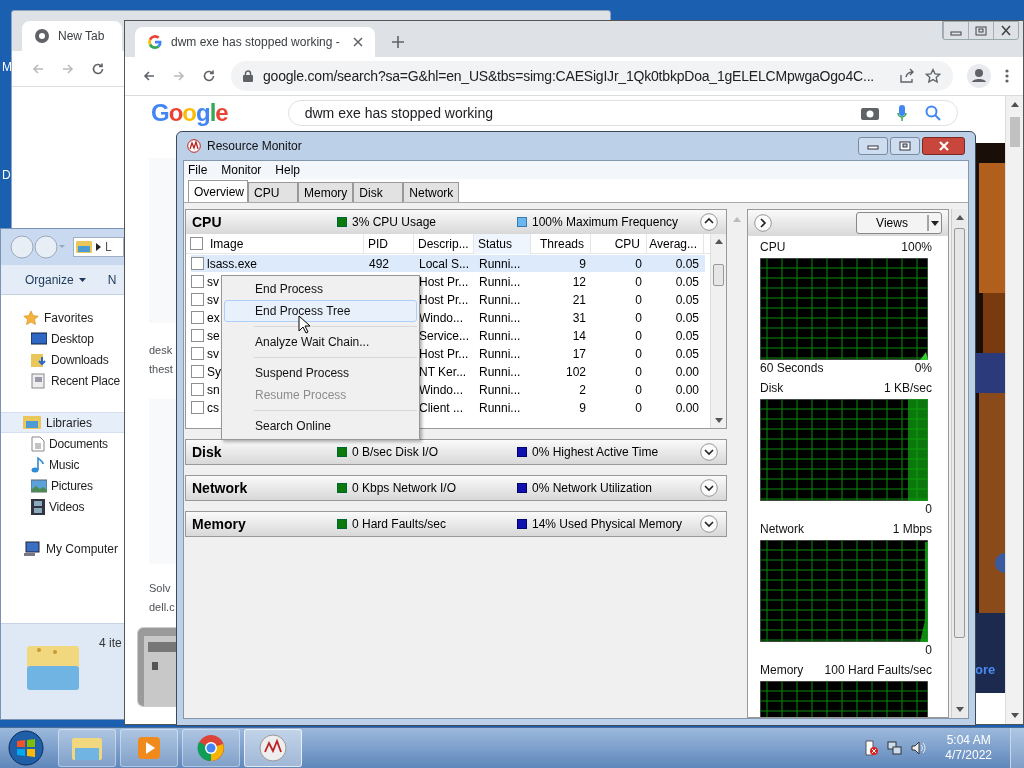 The height and width of the screenshot is (768, 1024). What do you see at coordinates (899, 223) in the screenshot?
I see `views-button: Views` at bounding box center [899, 223].